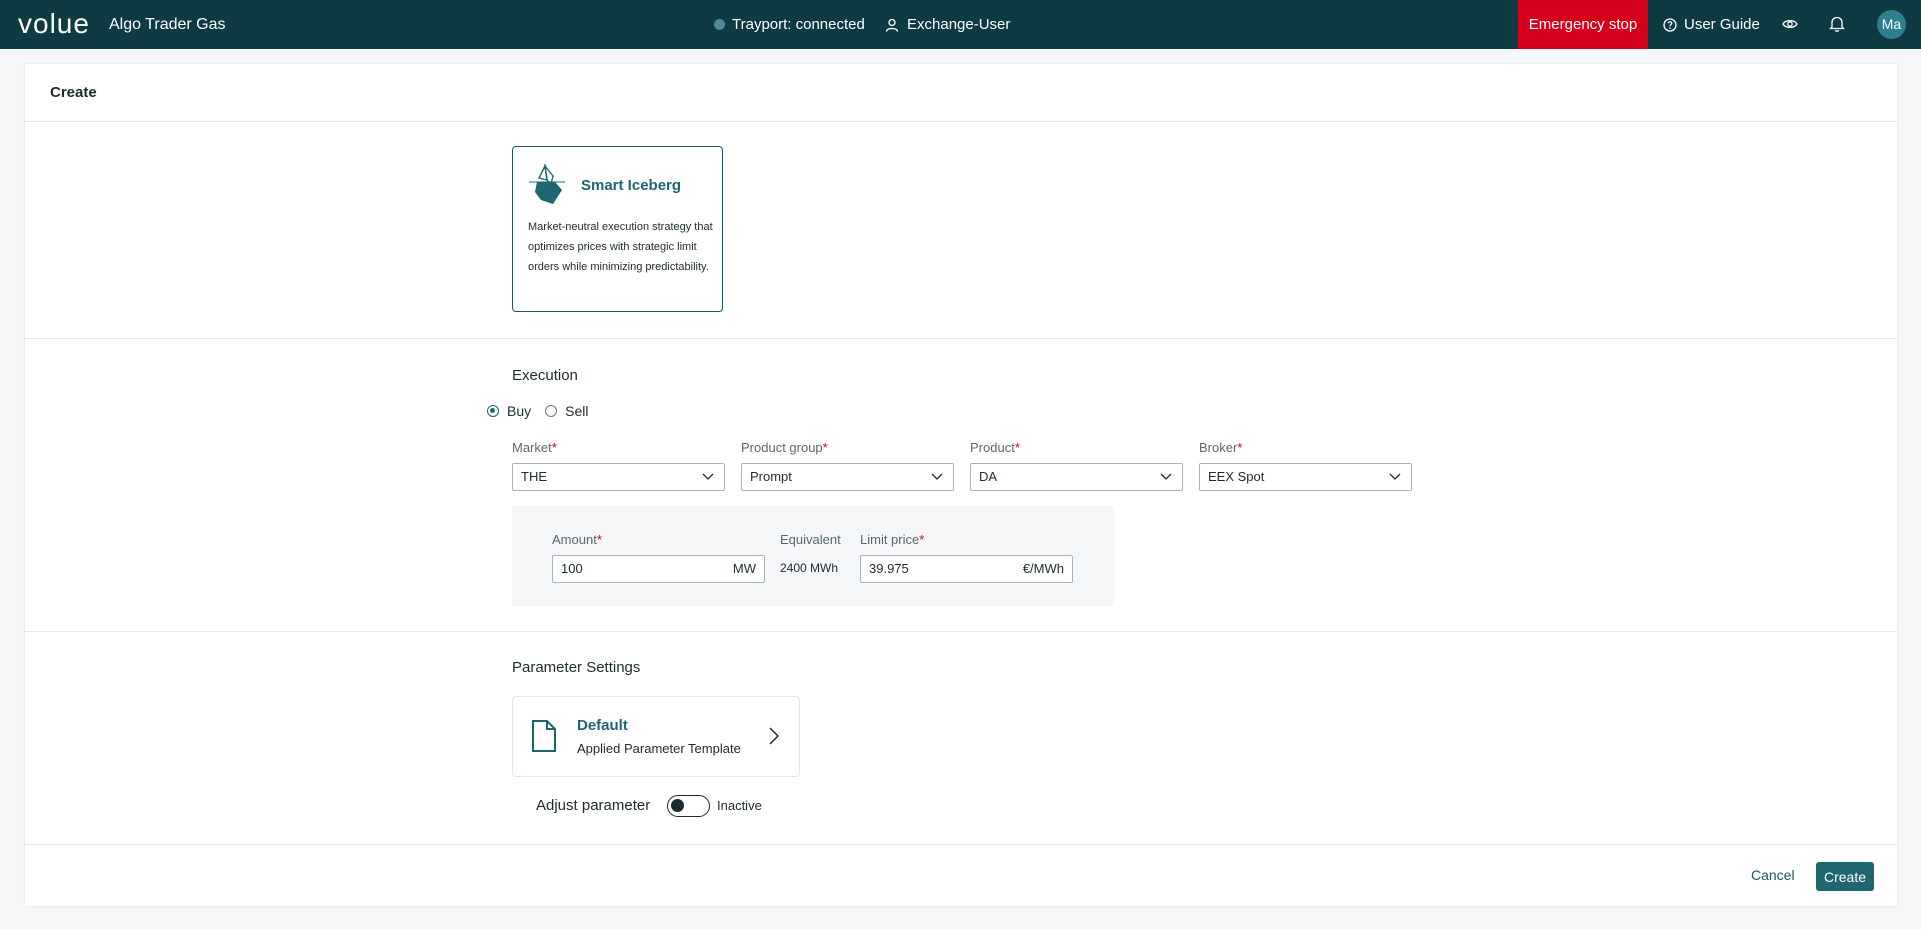 The height and width of the screenshot is (929, 1921). I want to click on limit-price-unit: €/MWh, so click(1043, 568).